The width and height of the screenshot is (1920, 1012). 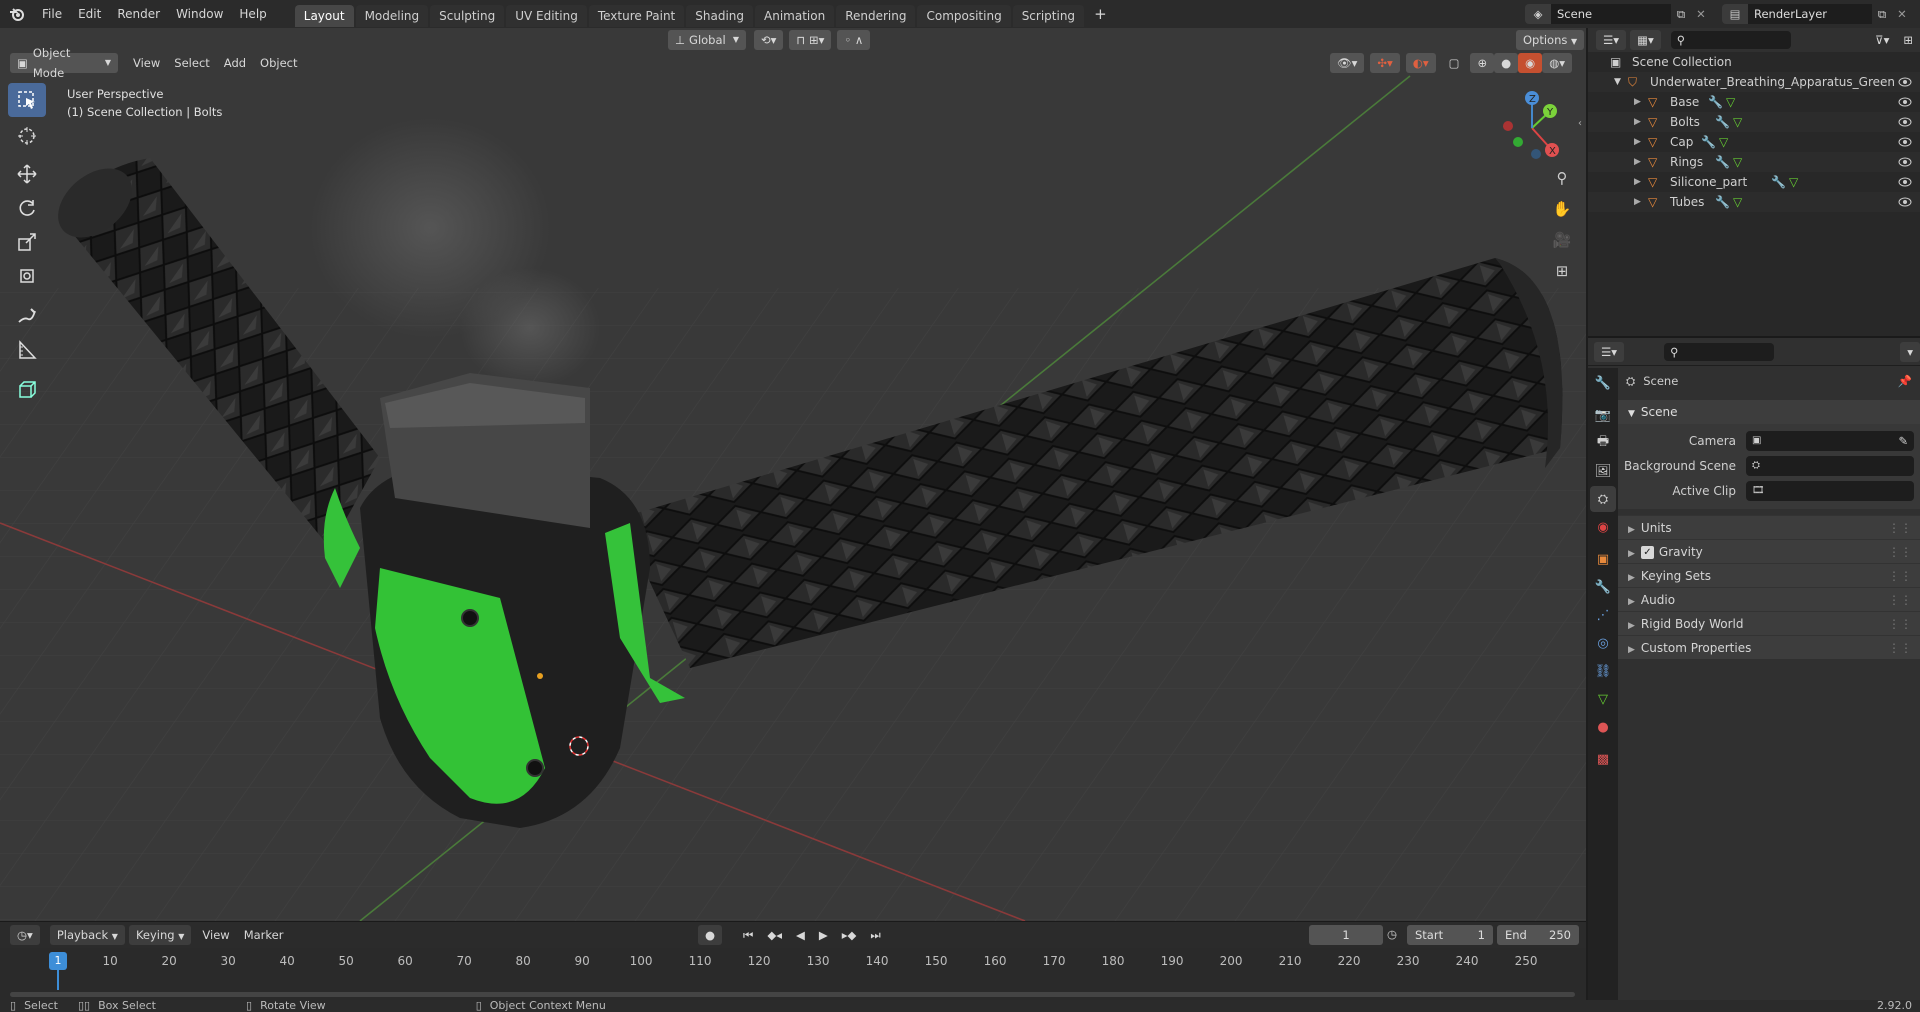 What do you see at coordinates (52, 14) in the screenshot?
I see `menu-file: File` at bounding box center [52, 14].